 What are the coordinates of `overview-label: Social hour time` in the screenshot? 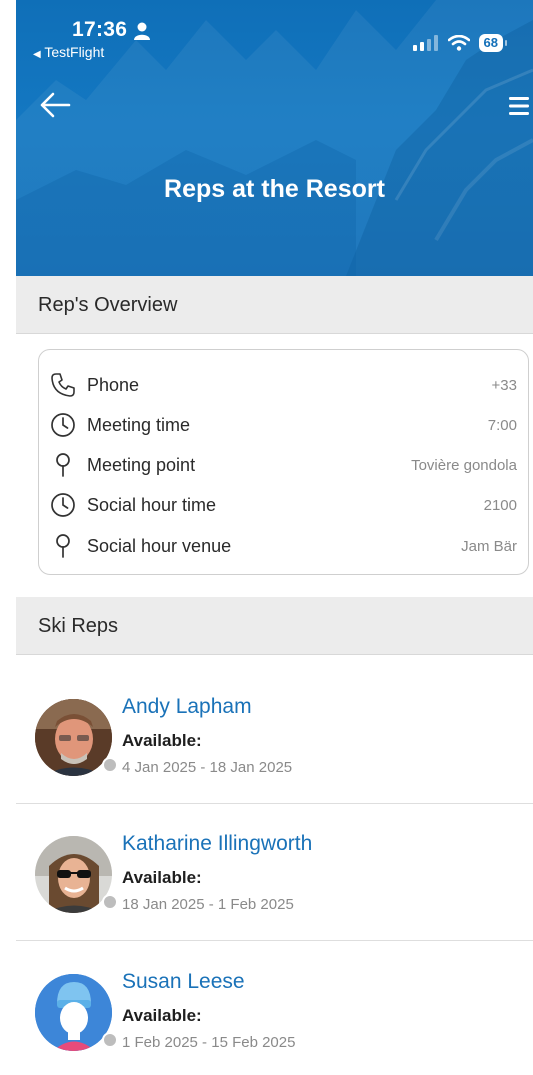 It's located at (152, 504).